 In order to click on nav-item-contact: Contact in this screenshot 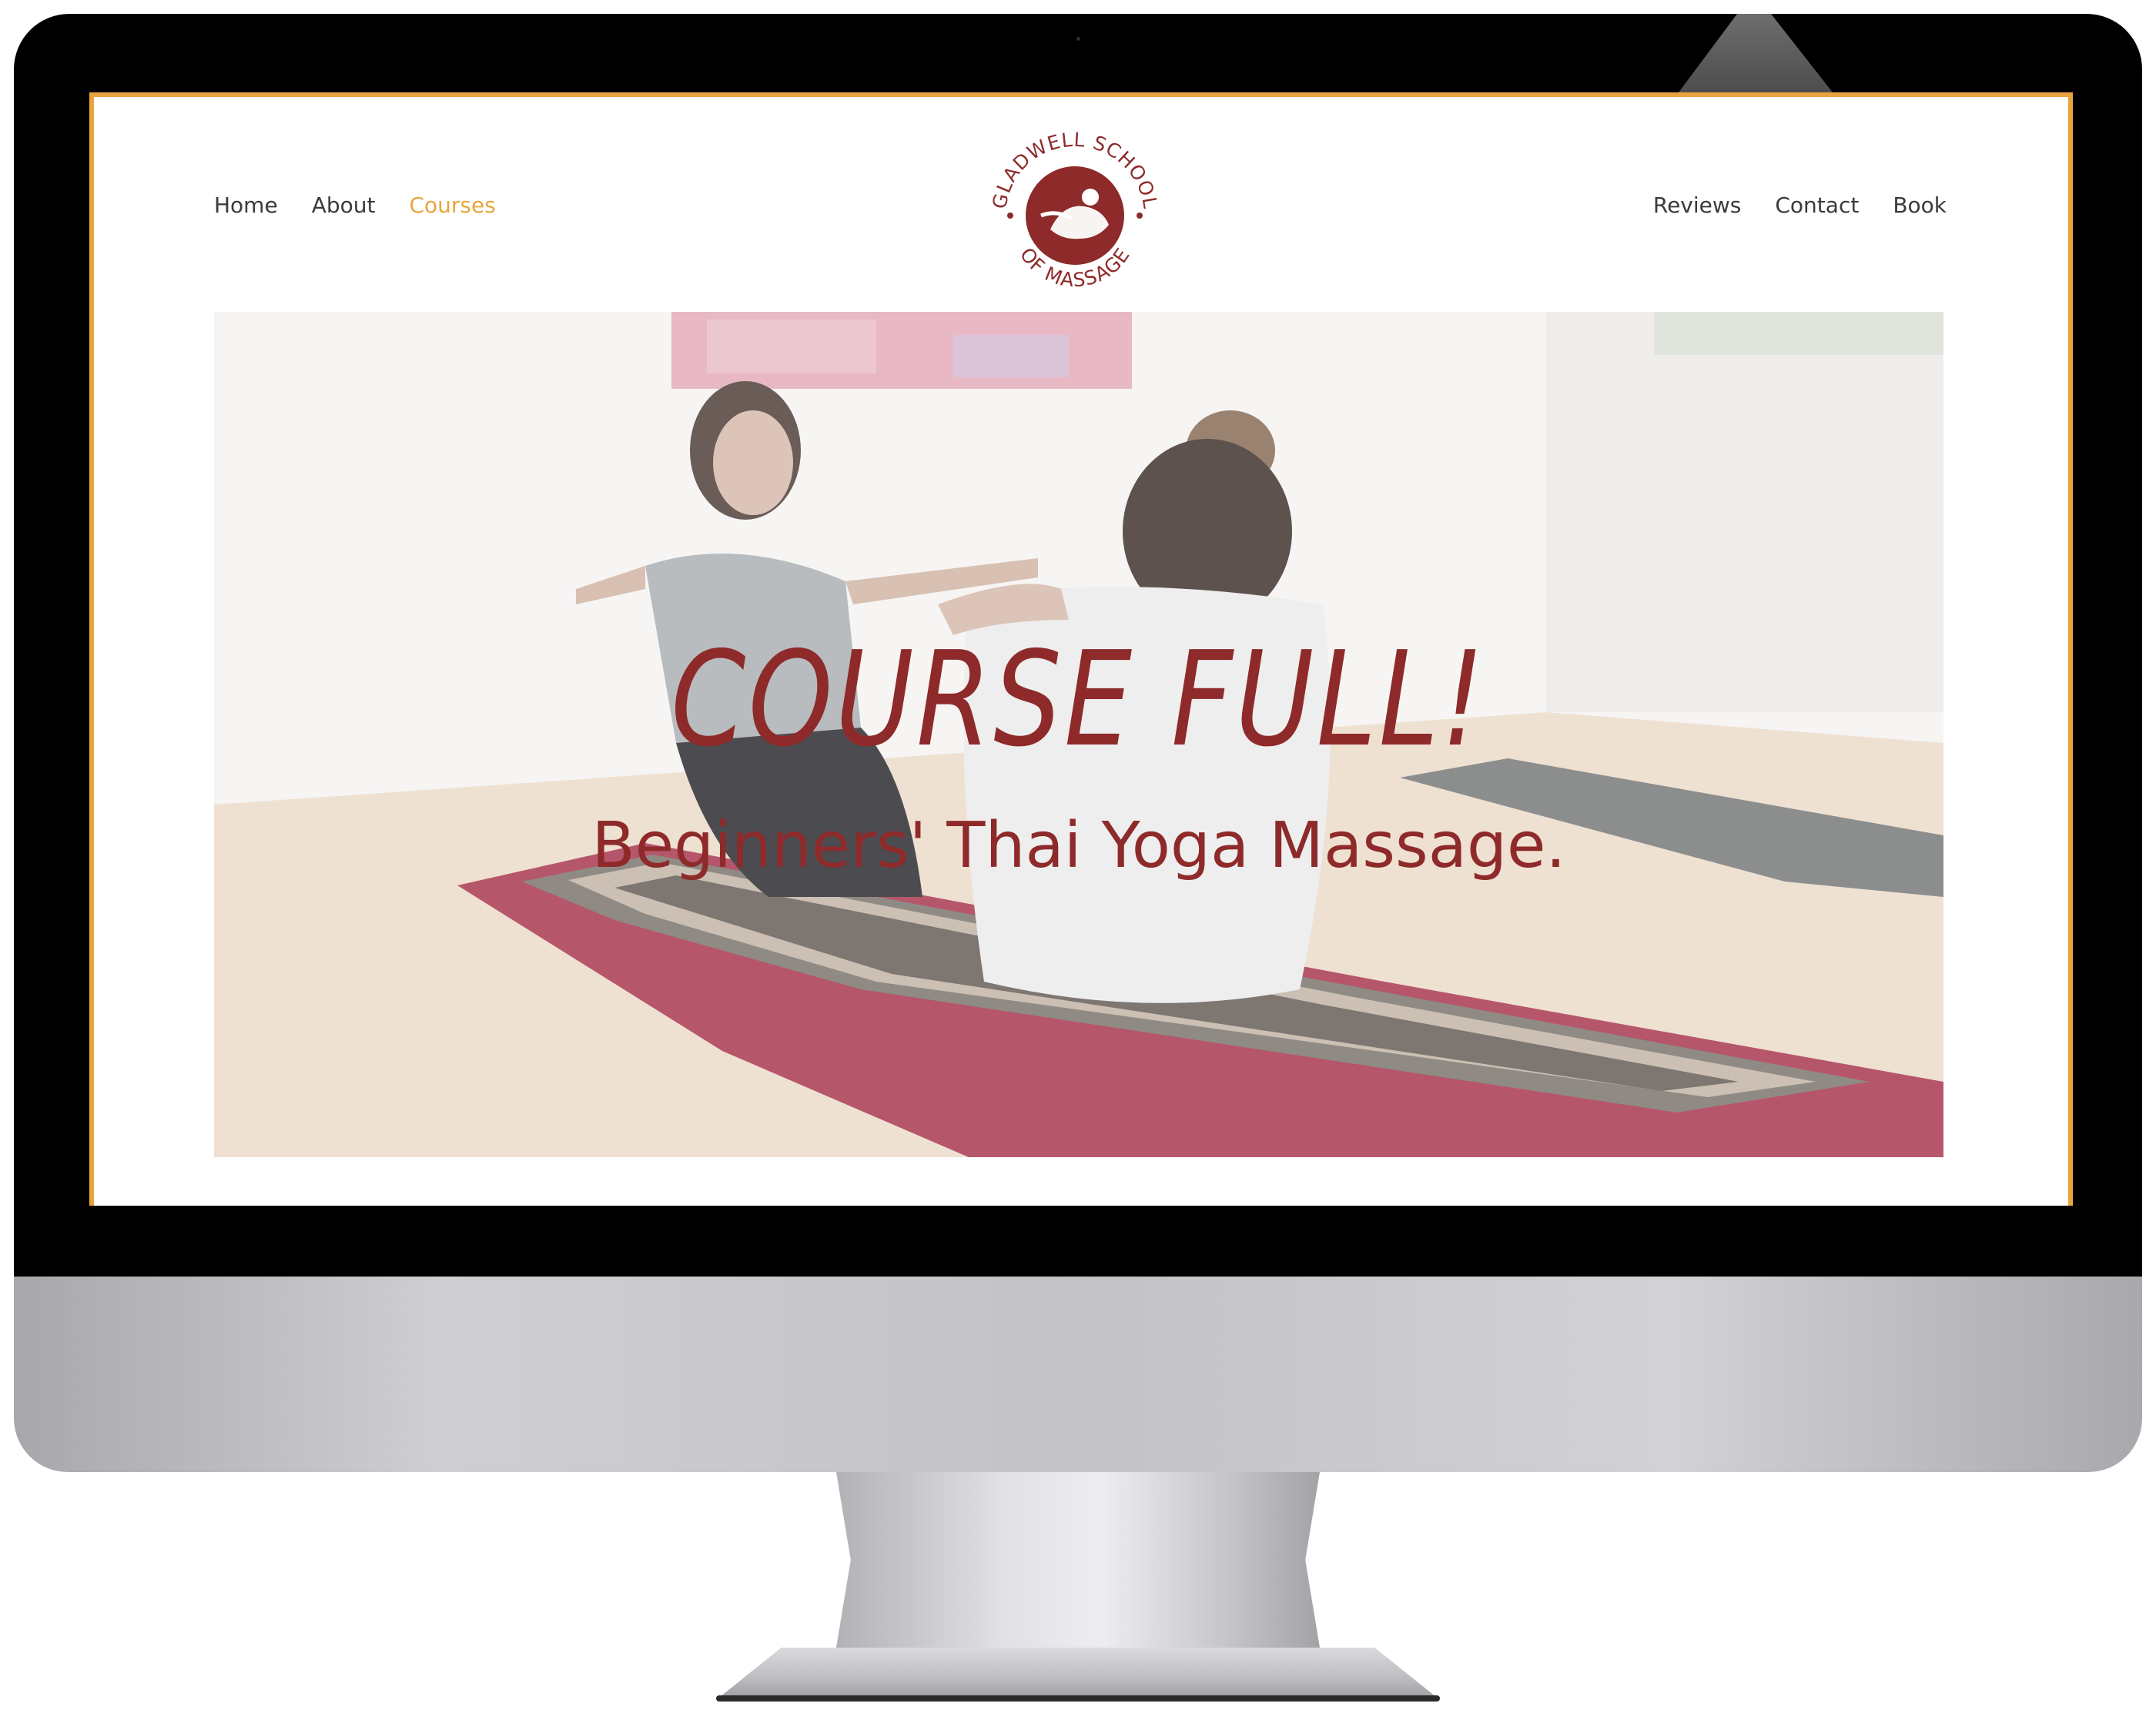, I will do `click(1817, 205)`.